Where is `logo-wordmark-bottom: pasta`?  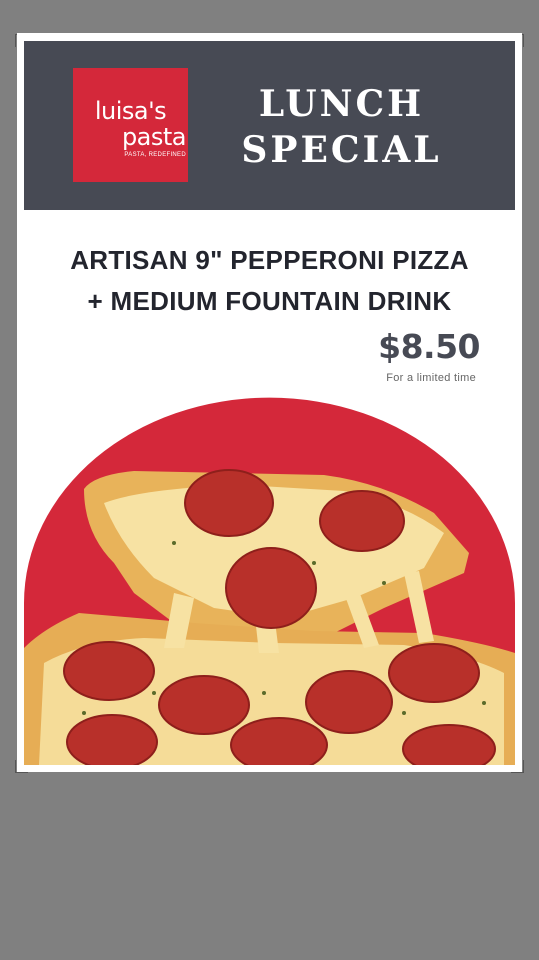
logo-wordmark-bottom: pasta is located at coordinates (154, 137).